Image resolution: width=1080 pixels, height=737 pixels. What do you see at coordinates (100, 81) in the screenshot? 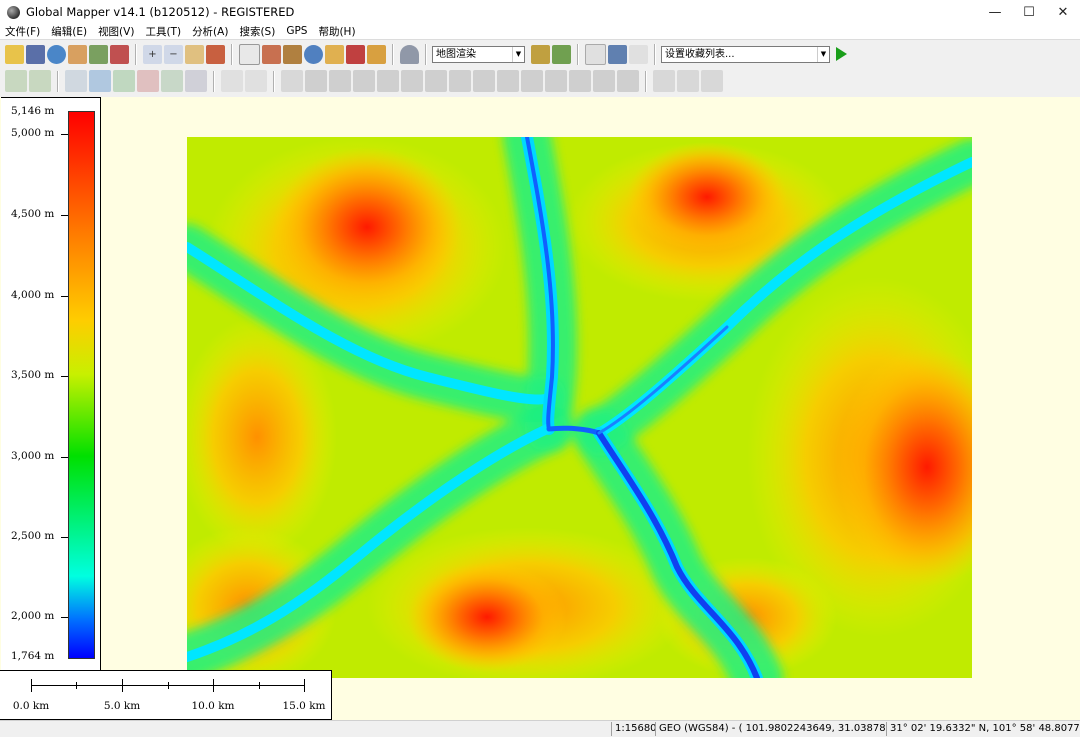
I see `rotate-feature-icon` at bounding box center [100, 81].